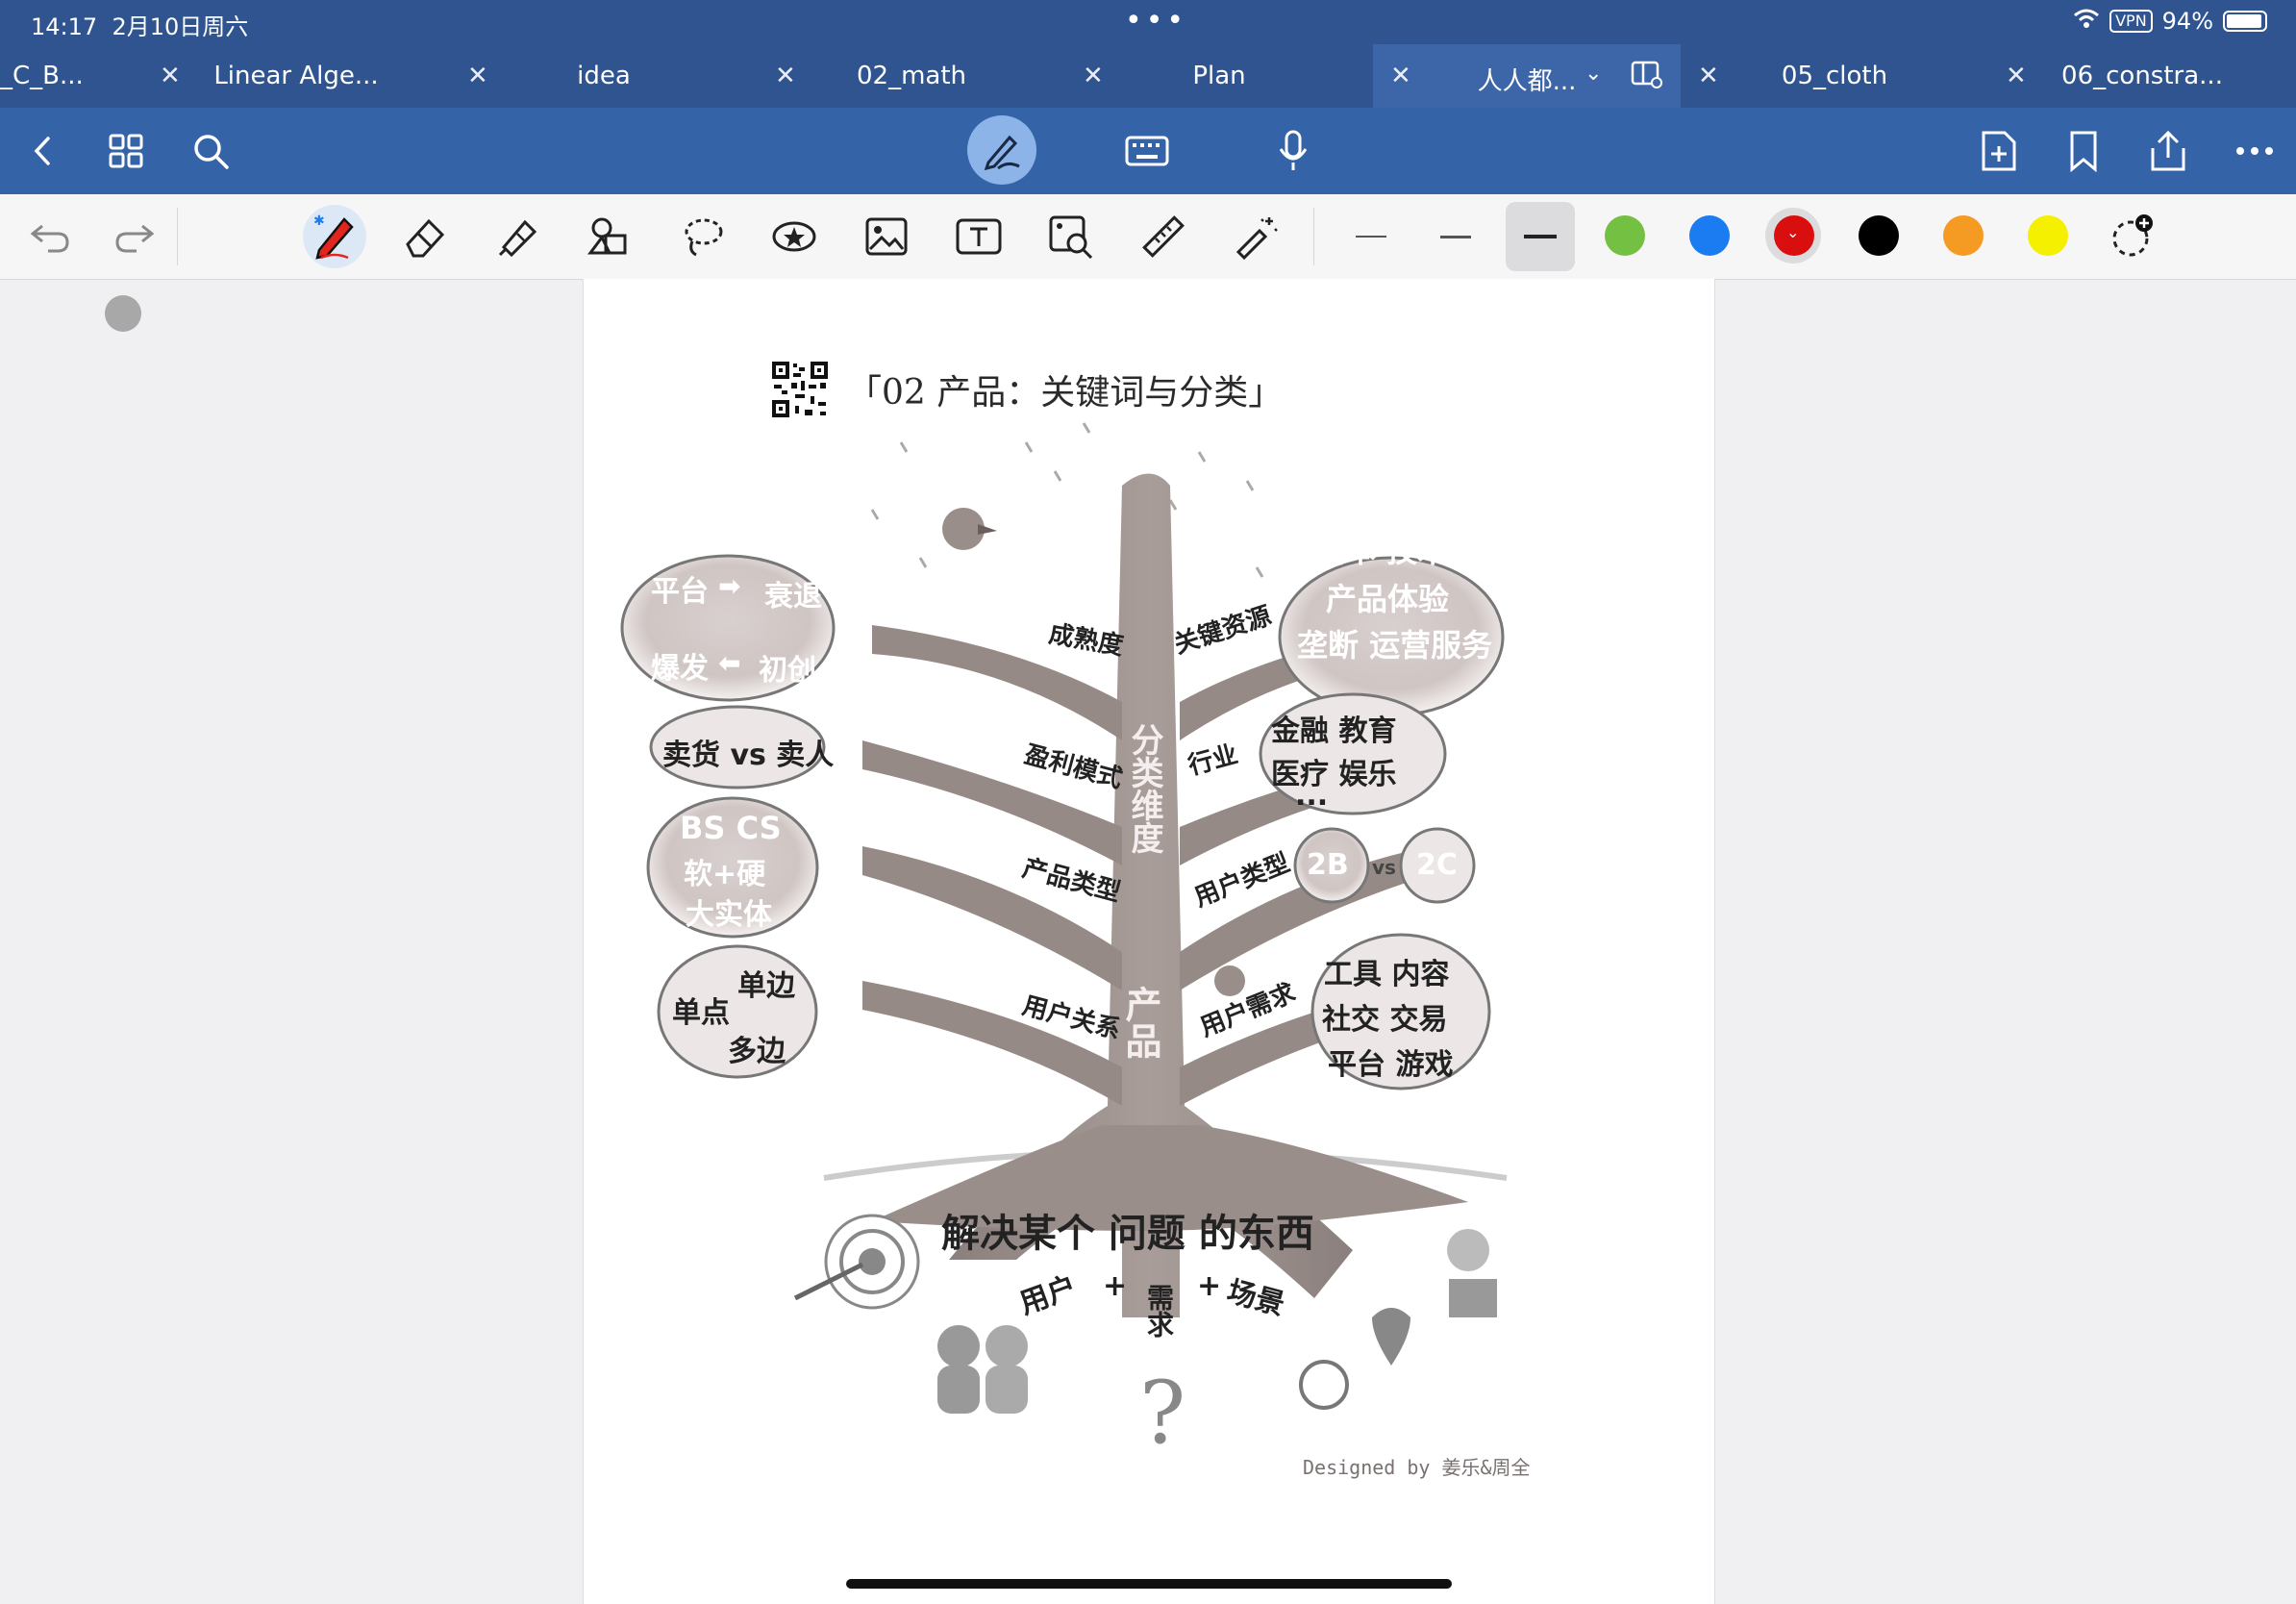 The image size is (2296, 1604). I want to click on stroke-width-medium, so click(1455, 237).